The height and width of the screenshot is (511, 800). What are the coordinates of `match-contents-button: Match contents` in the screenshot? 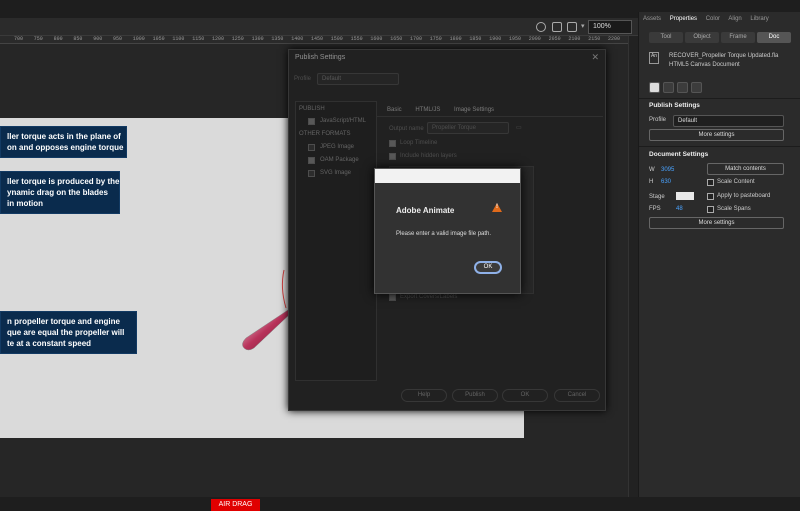 It's located at (745, 169).